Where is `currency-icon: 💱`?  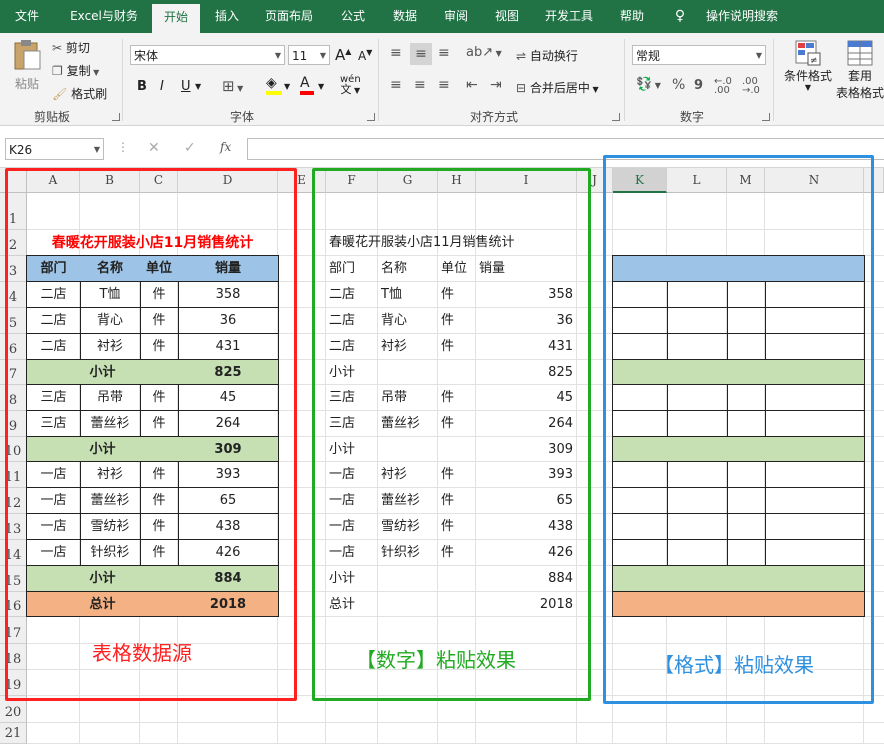 currency-icon: 💱 is located at coordinates (644, 84).